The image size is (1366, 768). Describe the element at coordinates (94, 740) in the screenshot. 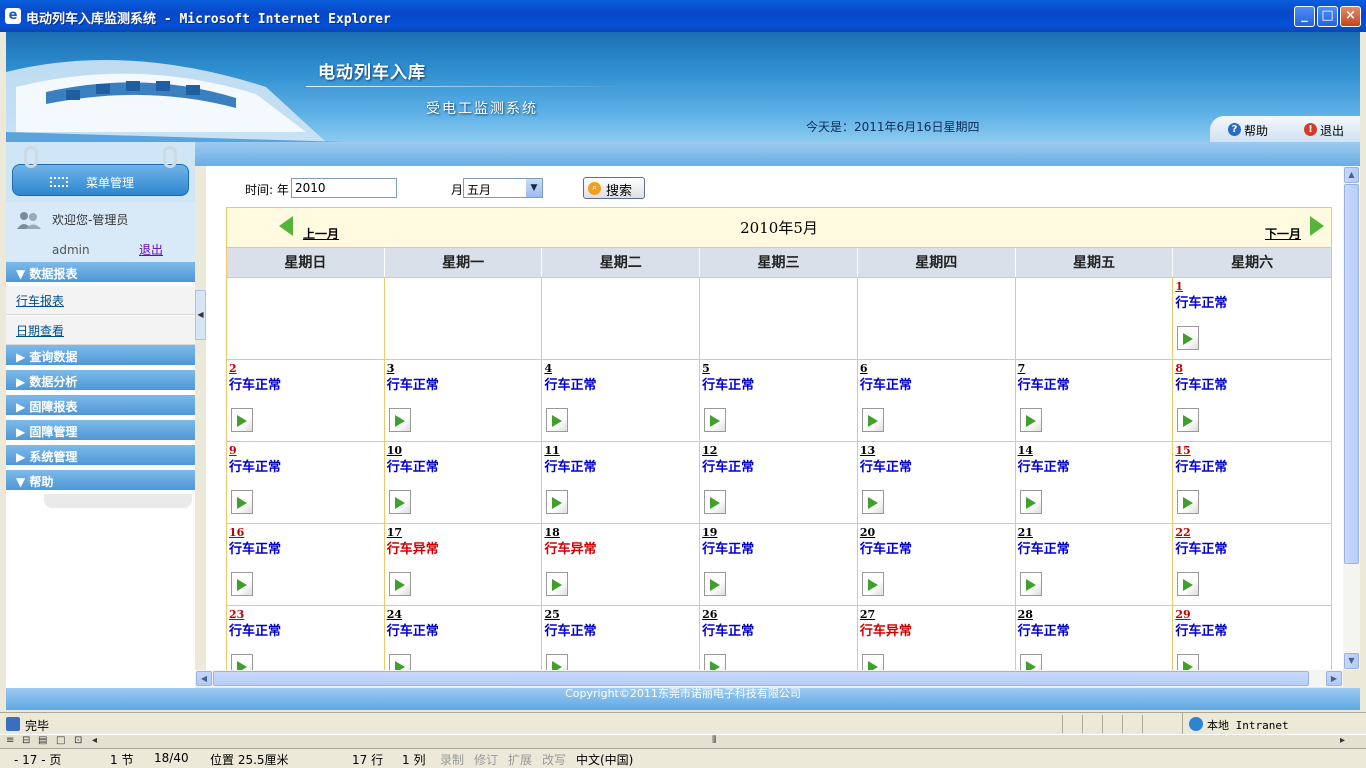

I see `scroll-left-icon: ◂` at that location.